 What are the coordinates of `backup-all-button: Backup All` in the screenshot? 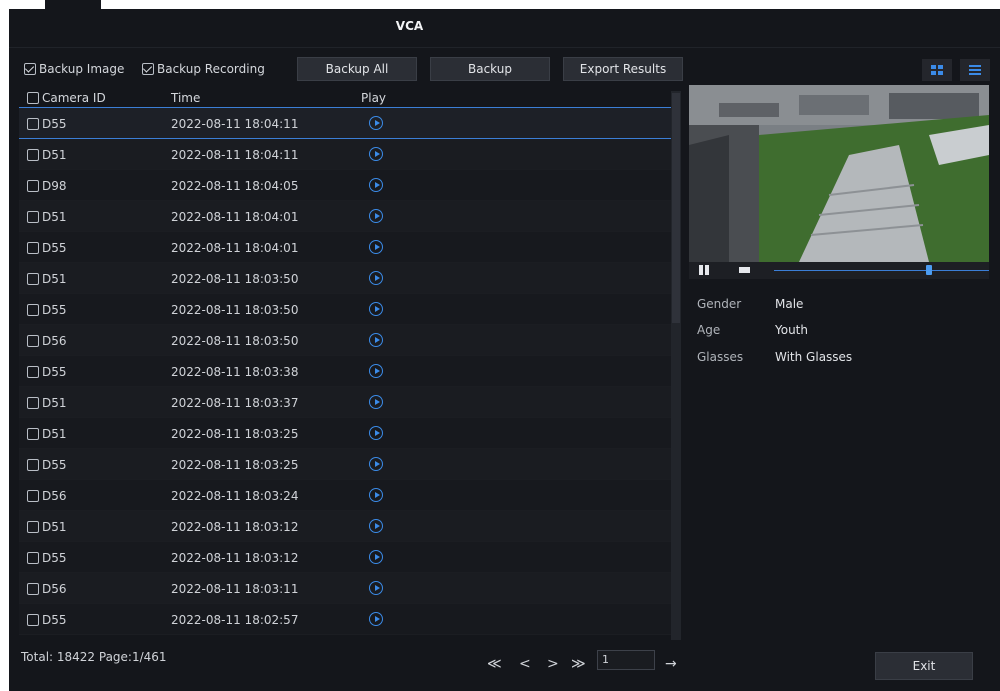 It's located at (357, 69).